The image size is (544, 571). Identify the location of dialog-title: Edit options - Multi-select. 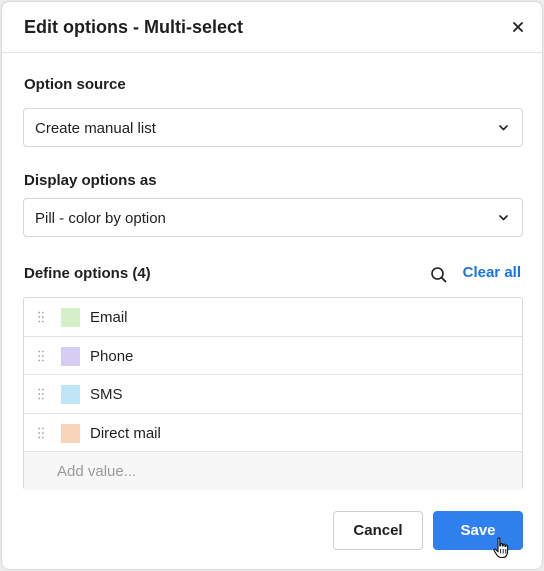
(133, 27).